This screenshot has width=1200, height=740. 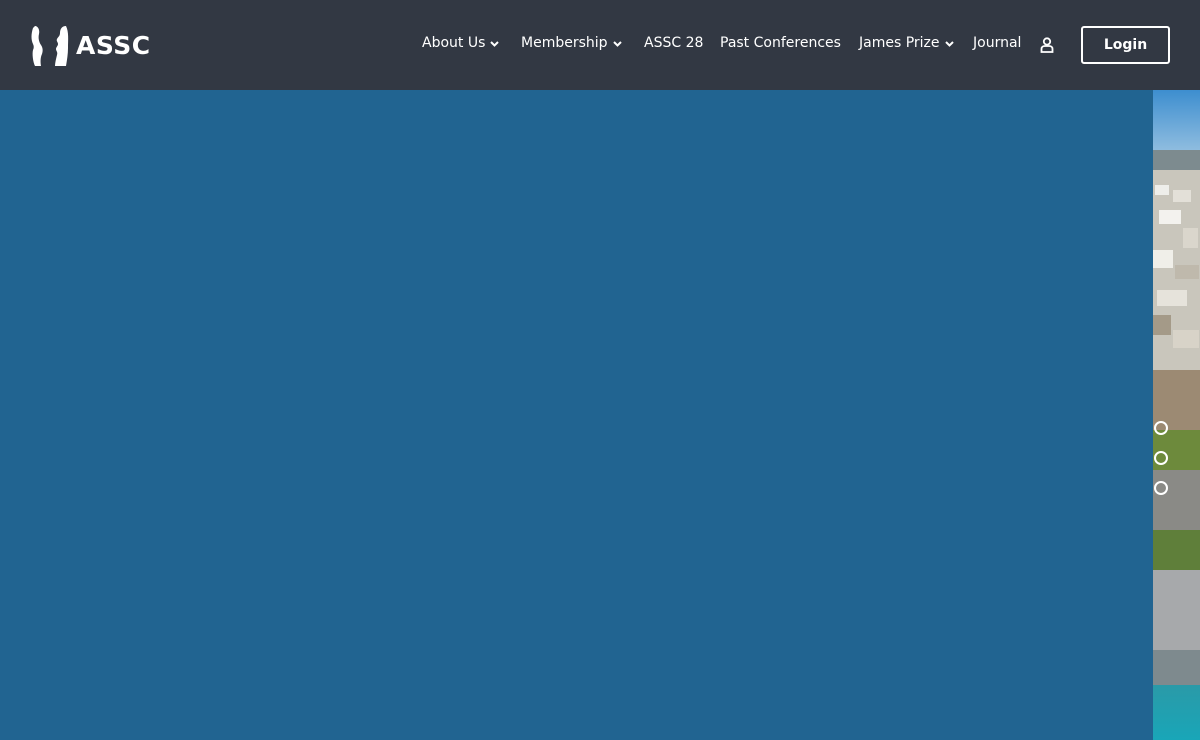 What do you see at coordinates (1176, 415) in the screenshot?
I see `hero-city-photo` at bounding box center [1176, 415].